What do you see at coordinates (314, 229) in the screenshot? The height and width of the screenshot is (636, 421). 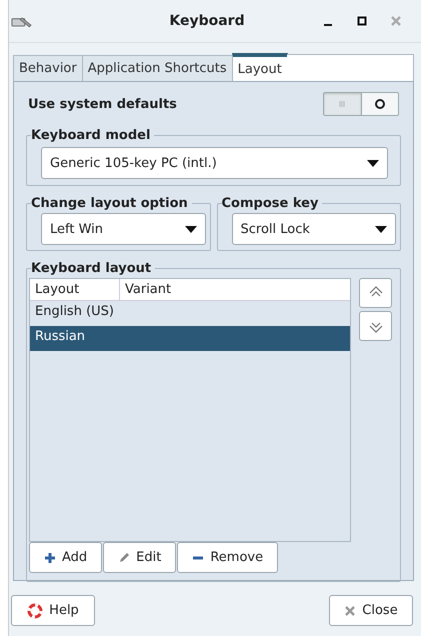 I see `compose-key-dropdown: Scroll Lock` at bounding box center [314, 229].